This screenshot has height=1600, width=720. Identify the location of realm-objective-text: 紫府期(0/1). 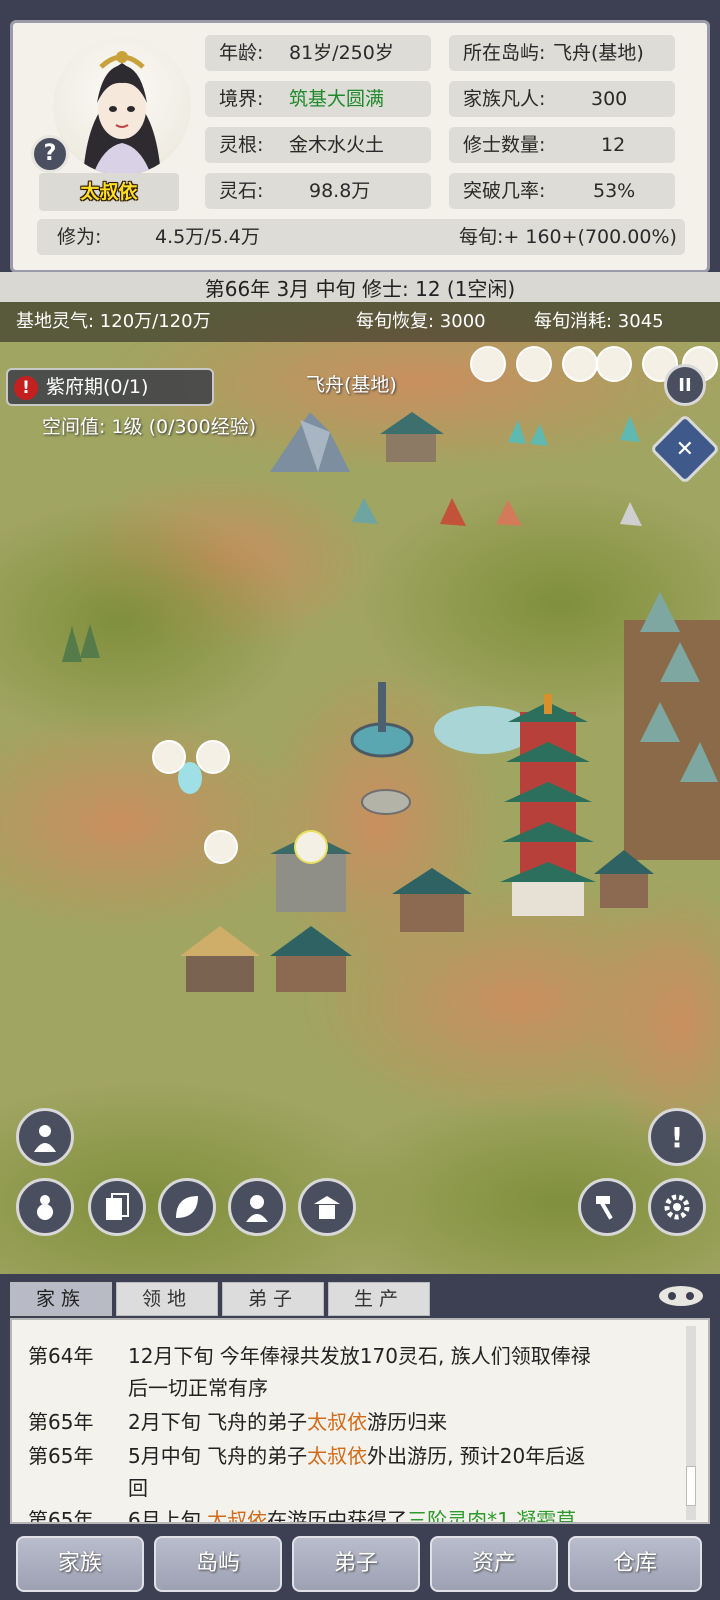
(97, 387).